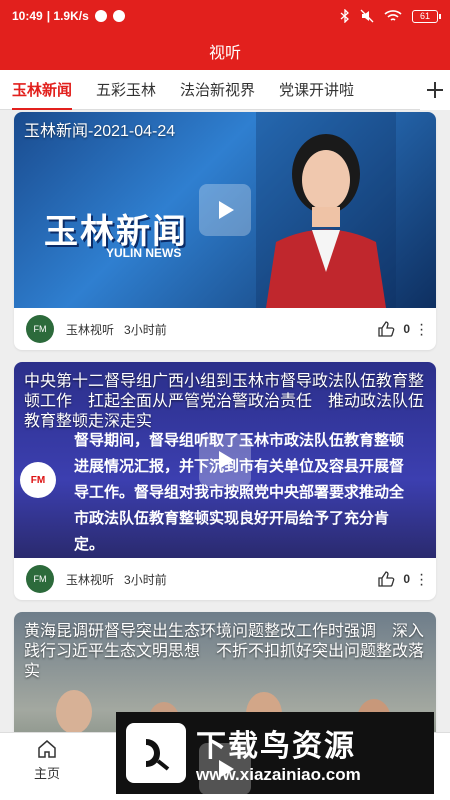  What do you see at coordinates (47, 749) in the screenshot?
I see `home-icon` at bounding box center [47, 749].